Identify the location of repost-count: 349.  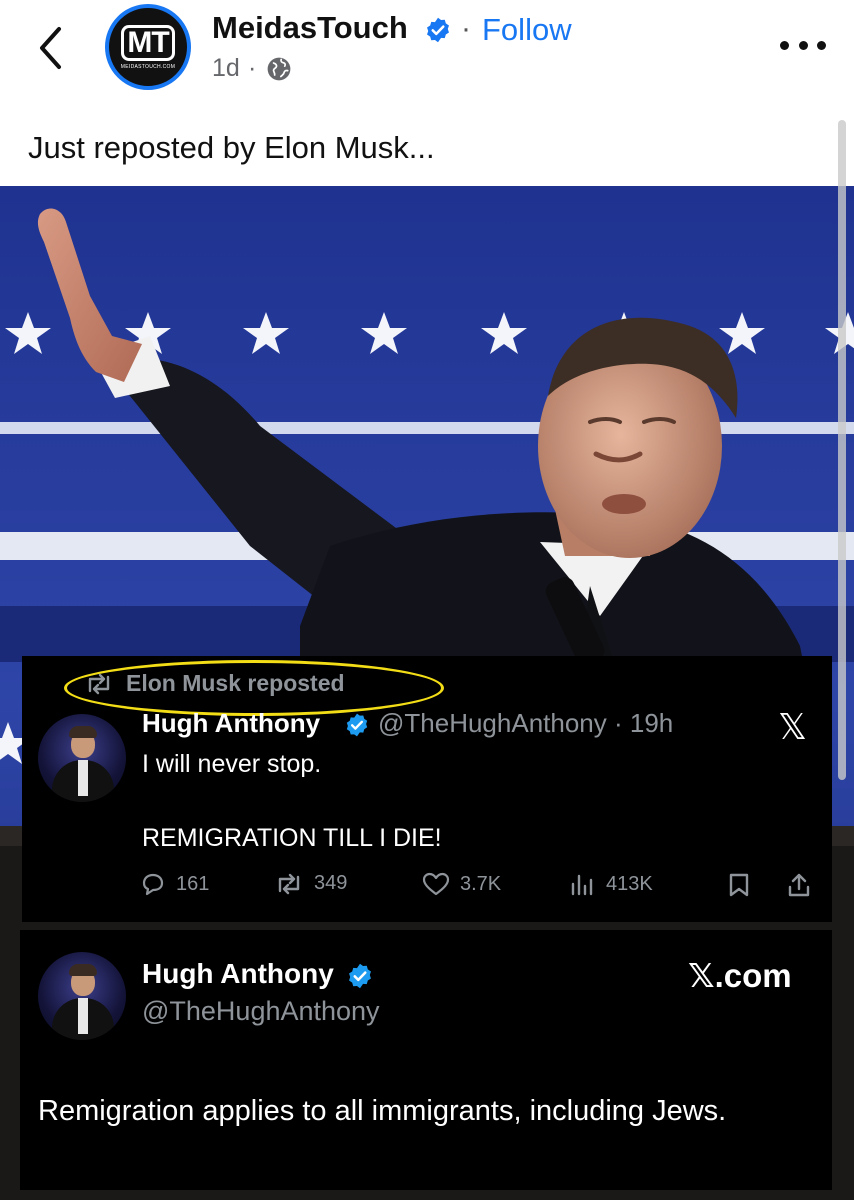
(331, 883).